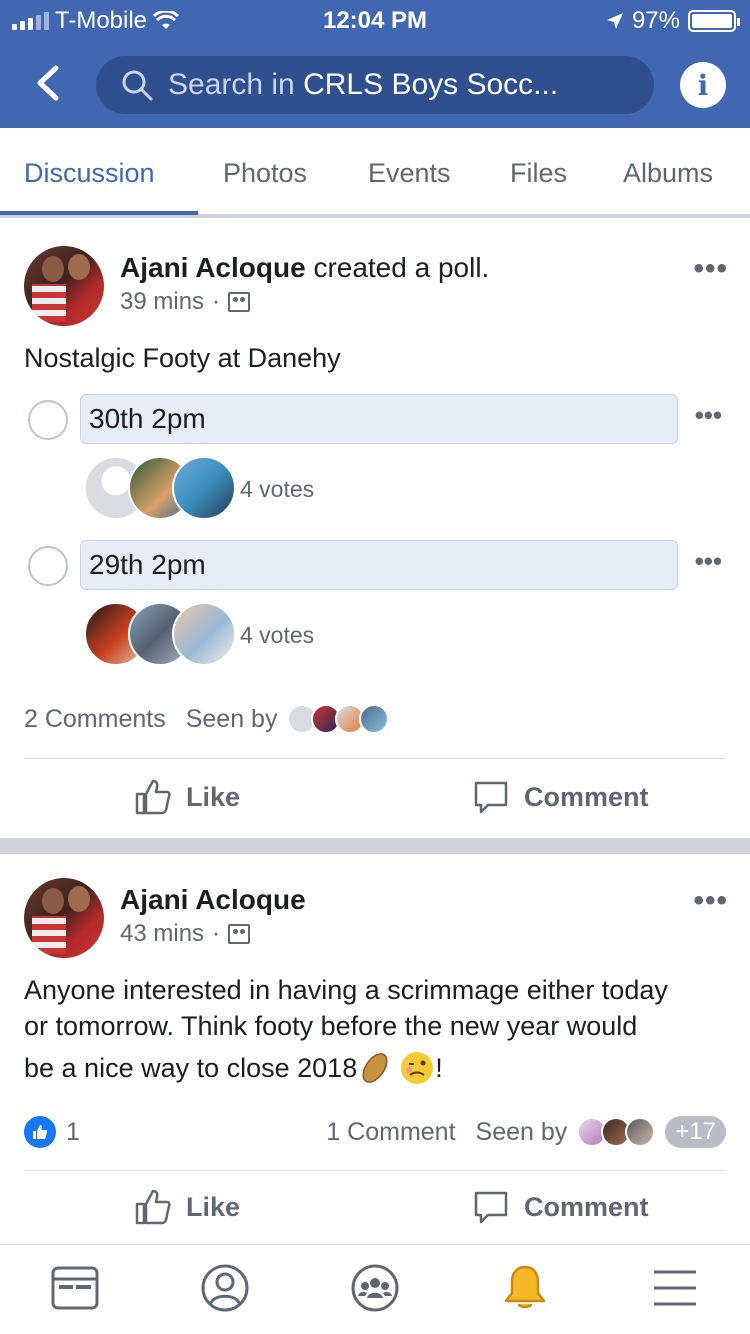  I want to click on post-text-fragment: !, so click(439, 1068).